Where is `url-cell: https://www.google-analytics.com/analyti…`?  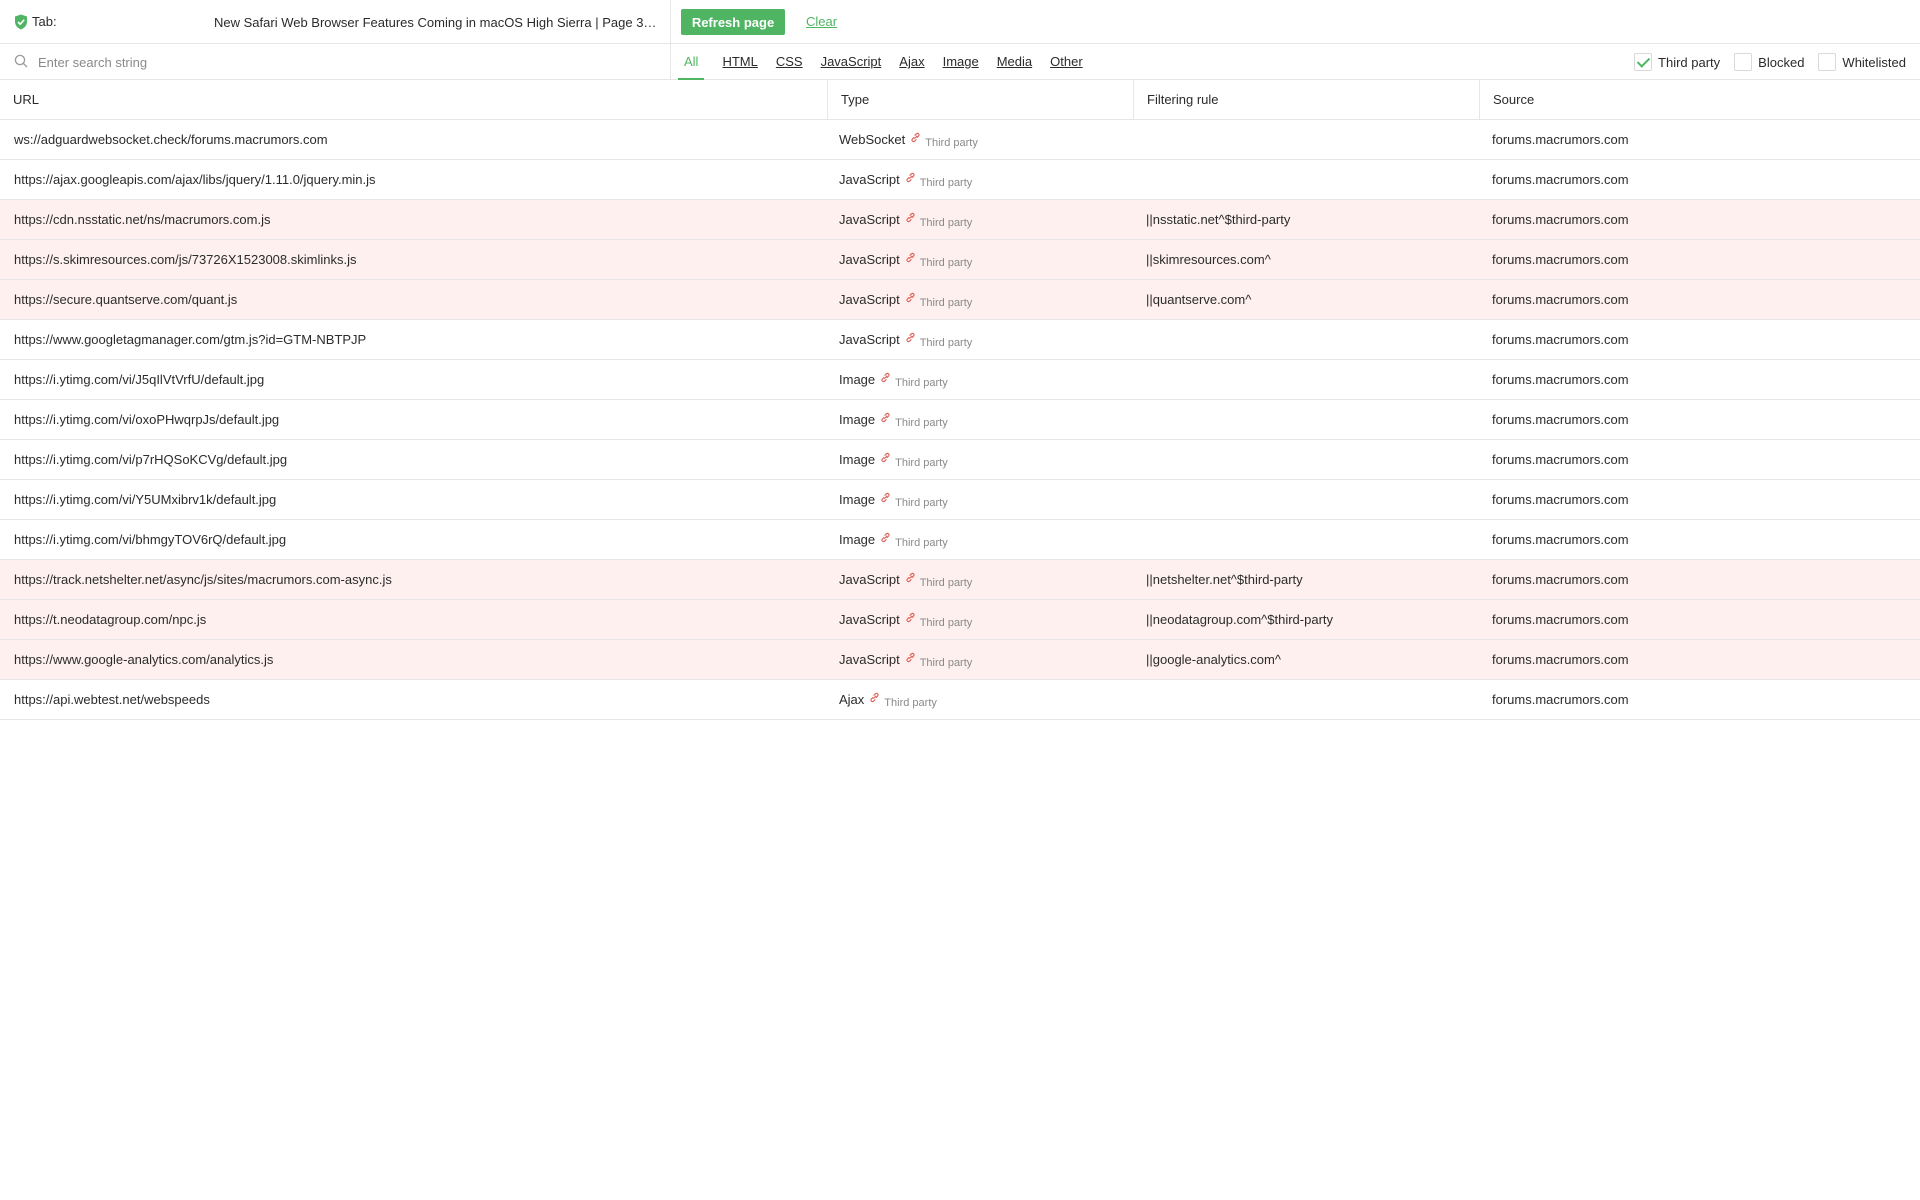 url-cell: https://www.google-analytics.com/analyti… is located at coordinates (414, 660).